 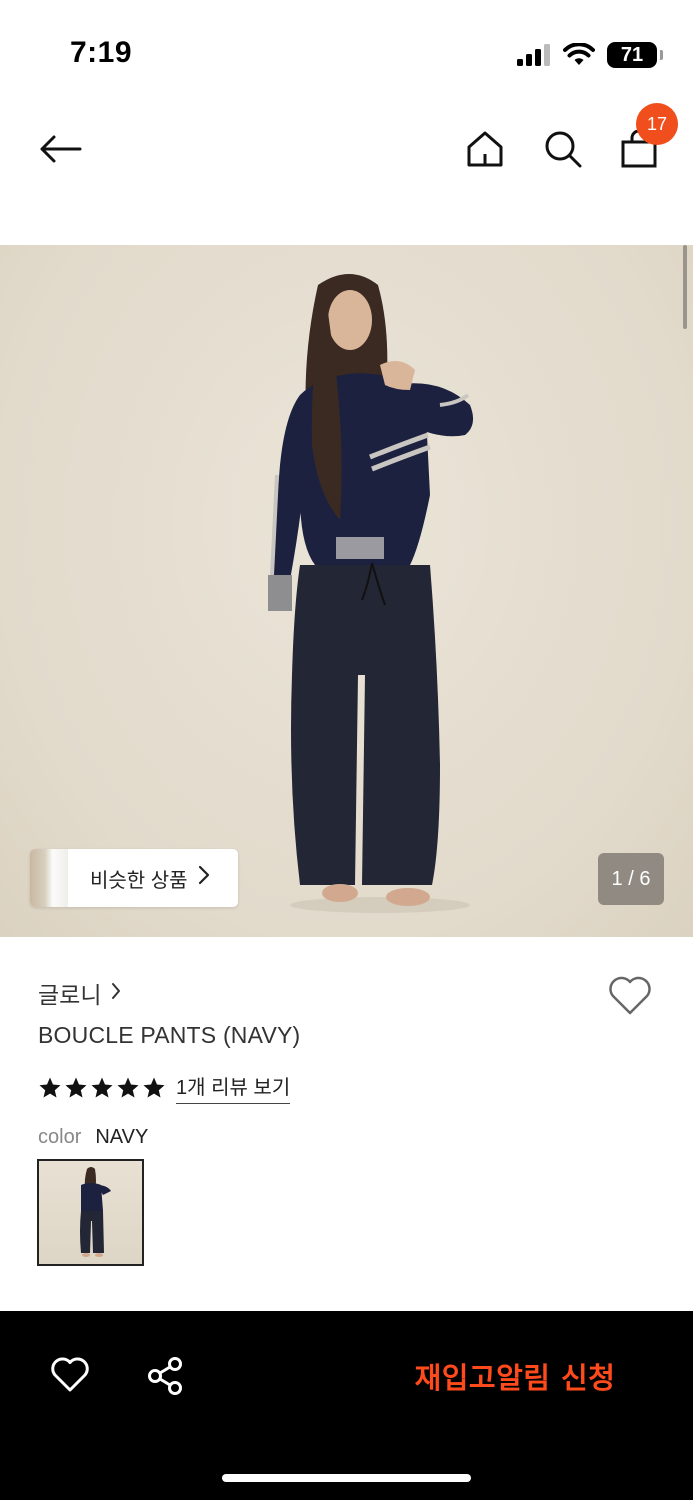 I want to click on signal-icon, so click(x=533, y=55).